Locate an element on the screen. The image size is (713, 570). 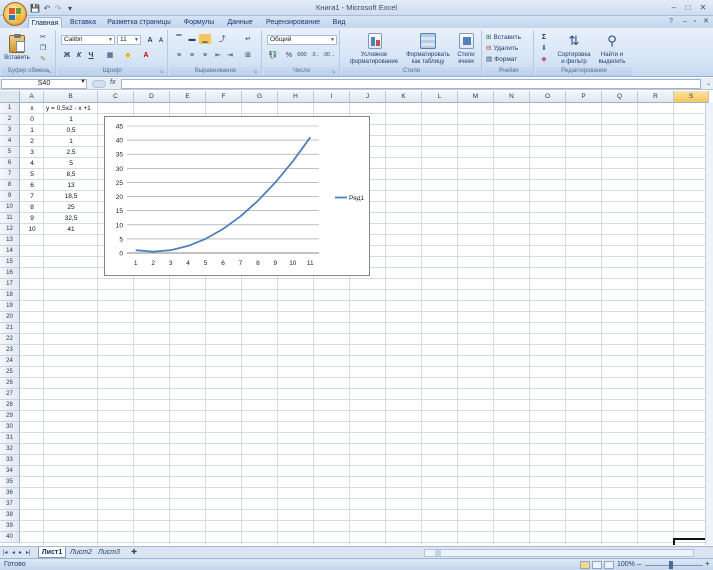
office-button is located at coordinates (15, 14).